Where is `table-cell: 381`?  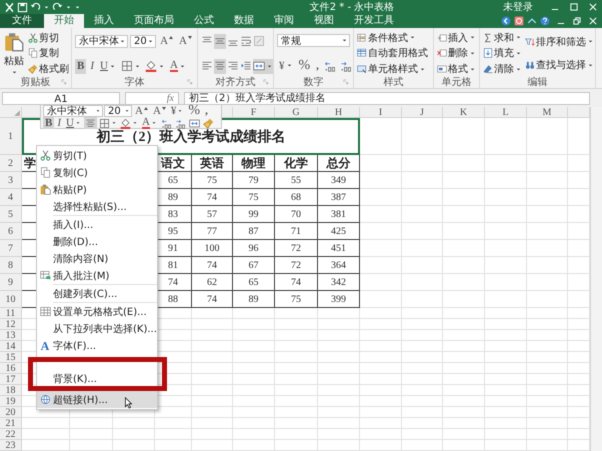 table-cell: 381 is located at coordinates (339, 214).